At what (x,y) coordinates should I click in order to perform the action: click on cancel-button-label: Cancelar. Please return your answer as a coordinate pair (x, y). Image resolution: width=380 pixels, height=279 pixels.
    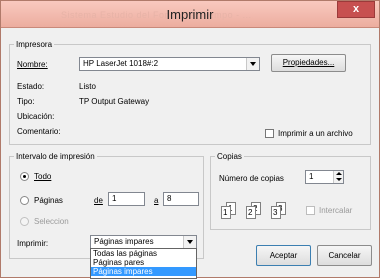
    Looking at the image, I should click on (344, 255).